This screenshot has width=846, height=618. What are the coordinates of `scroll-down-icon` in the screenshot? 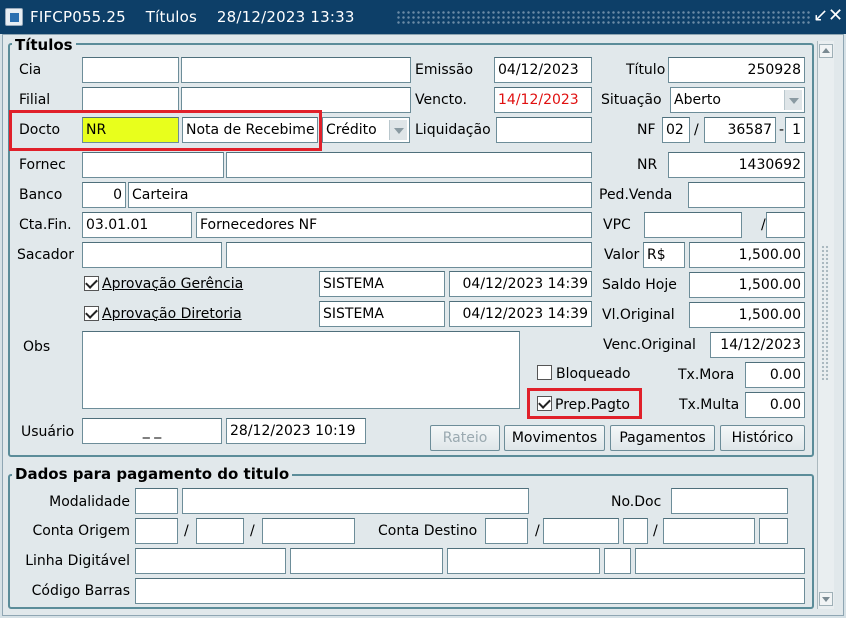 It's located at (826, 599).